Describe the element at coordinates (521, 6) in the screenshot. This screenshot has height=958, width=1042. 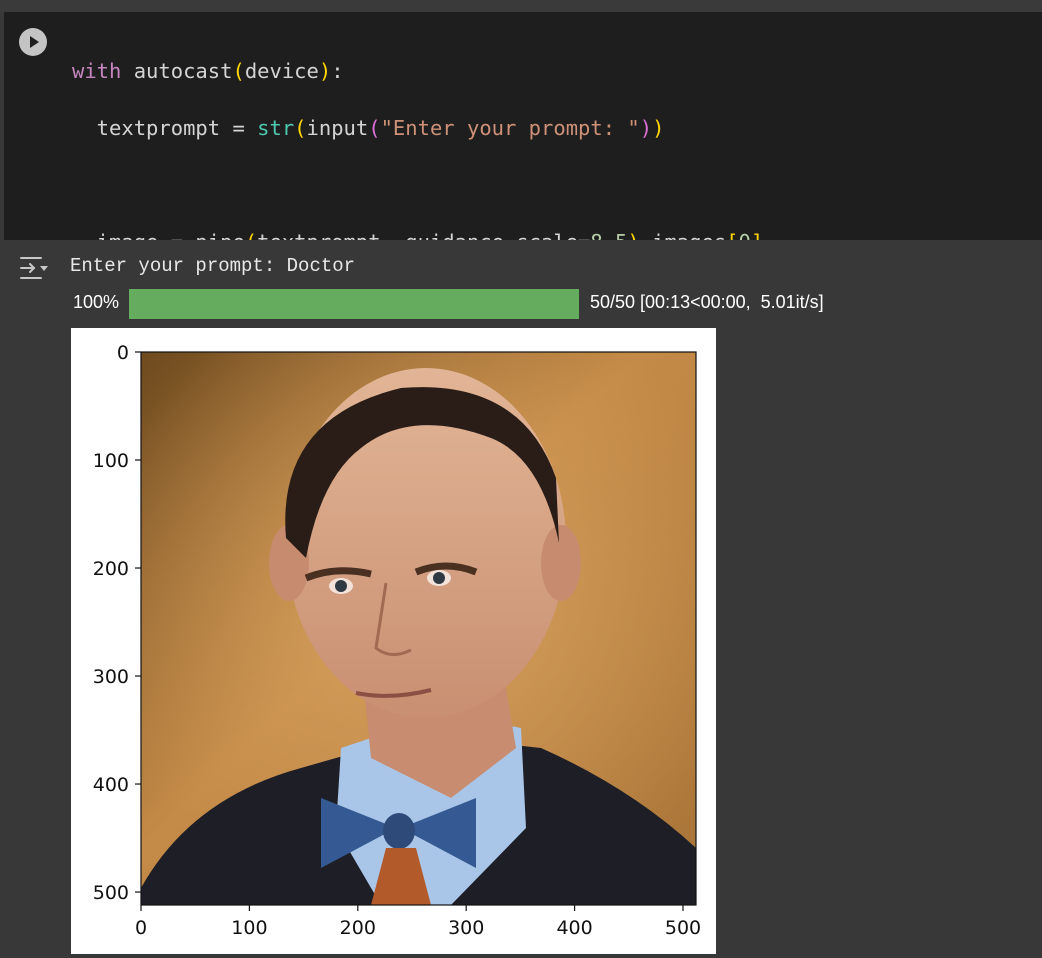
I see `top-strip` at that location.